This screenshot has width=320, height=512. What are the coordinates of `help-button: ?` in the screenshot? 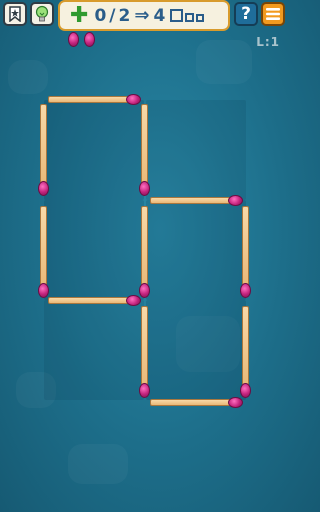 It's located at (246, 14).